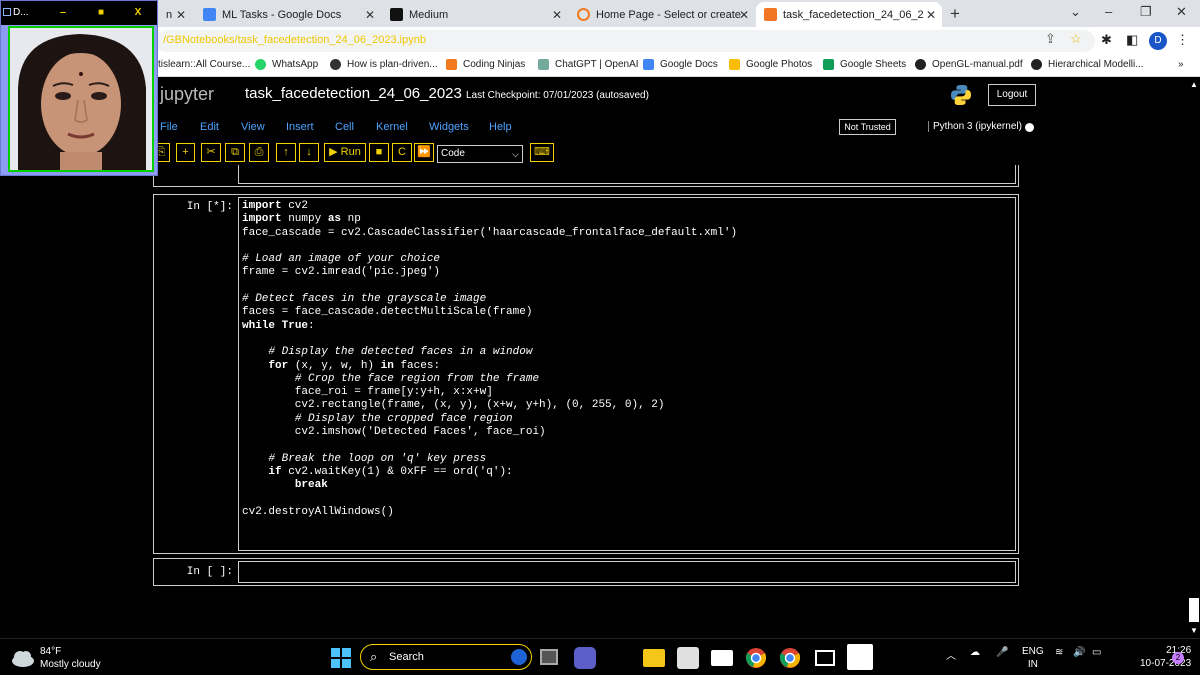  Describe the element at coordinates (1002, 652) in the screenshot. I see `microphone-icon: 🎤` at that location.